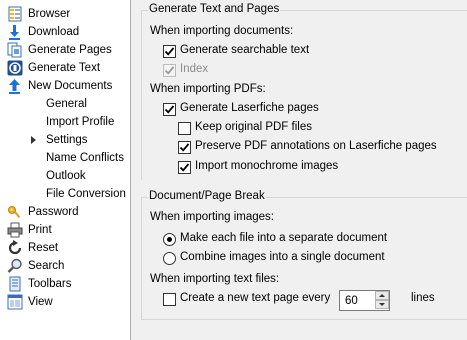 This screenshot has height=340, width=467. What do you see at coordinates (43, 248) in the screenshot?
I see `sidebar-item-label: Reset` at bounding box center [43, 248].